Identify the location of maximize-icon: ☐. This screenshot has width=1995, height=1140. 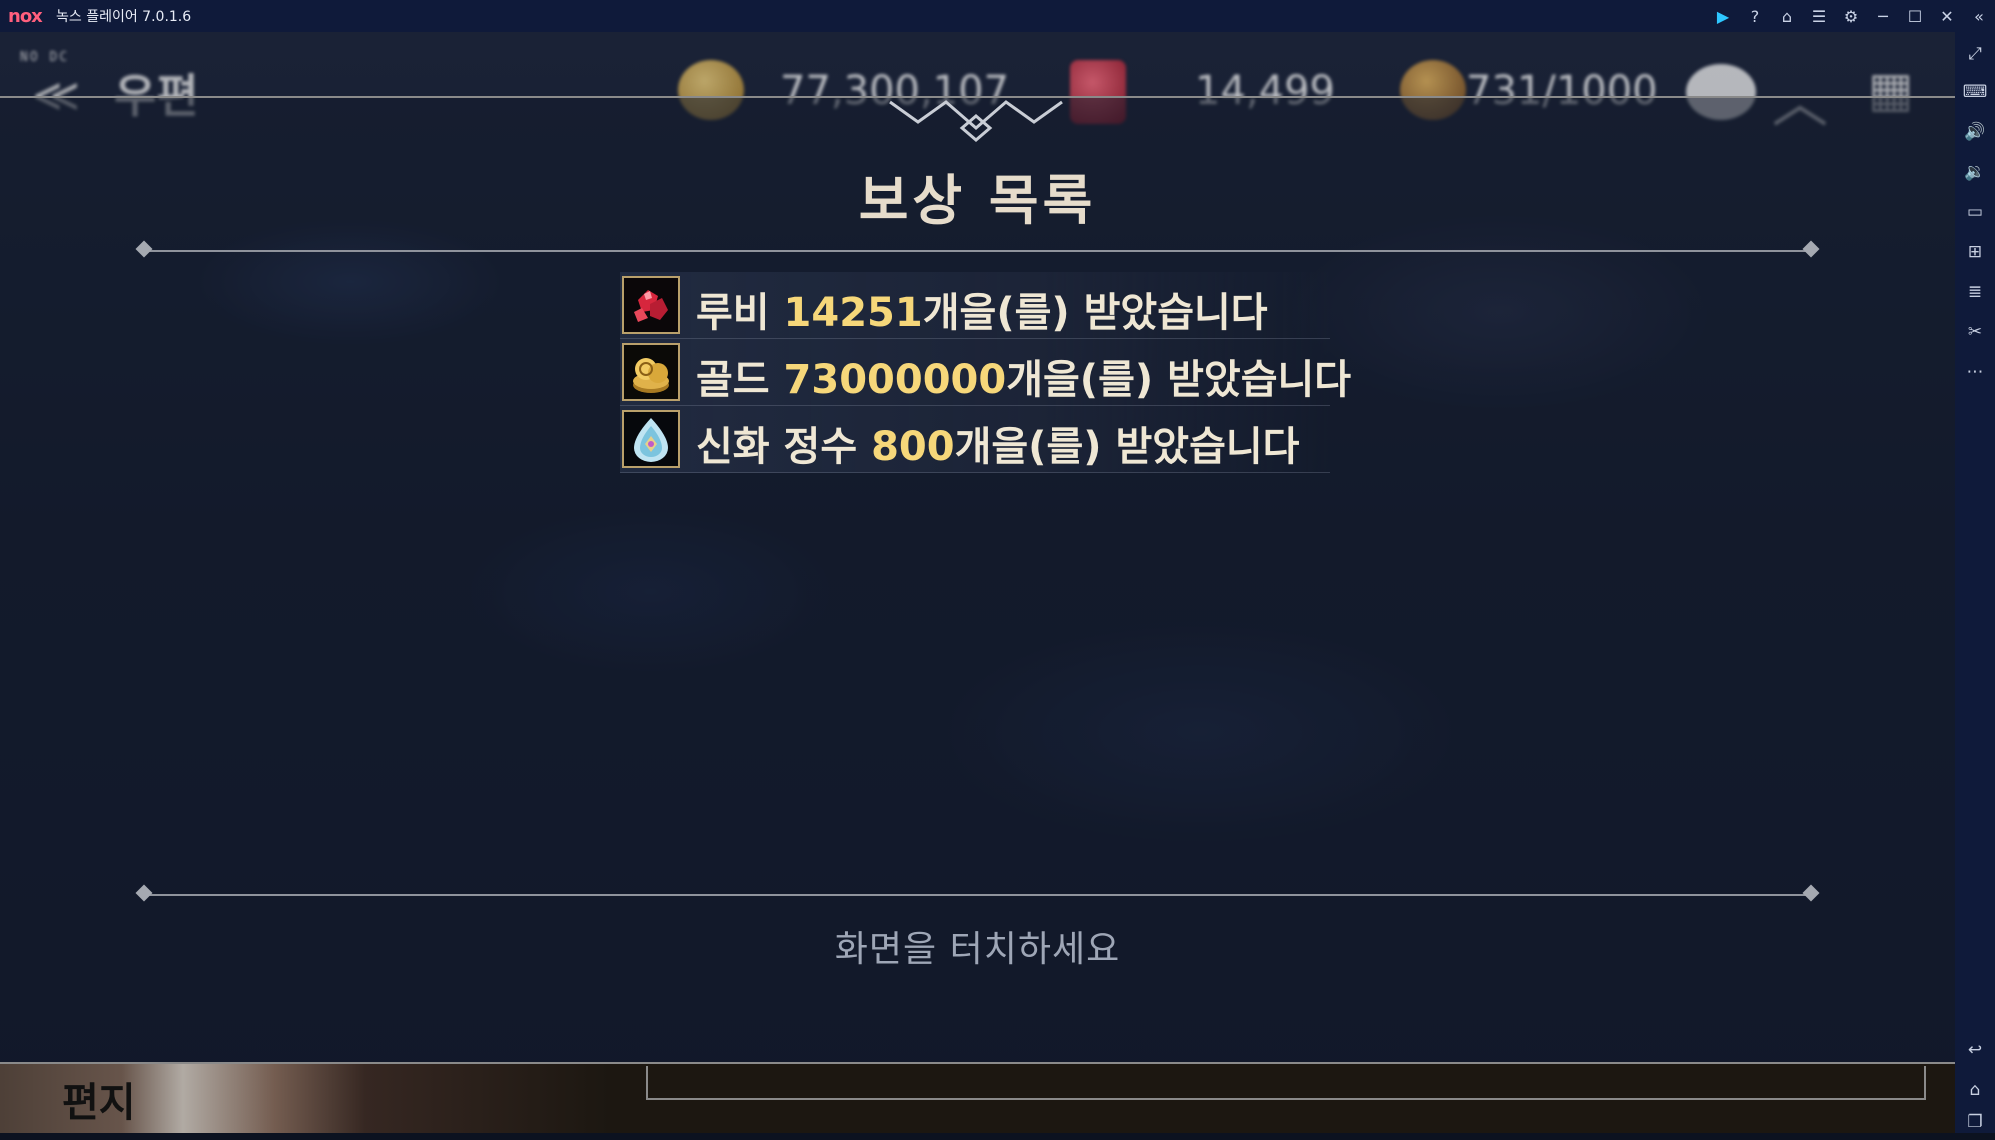
(1915, 16).